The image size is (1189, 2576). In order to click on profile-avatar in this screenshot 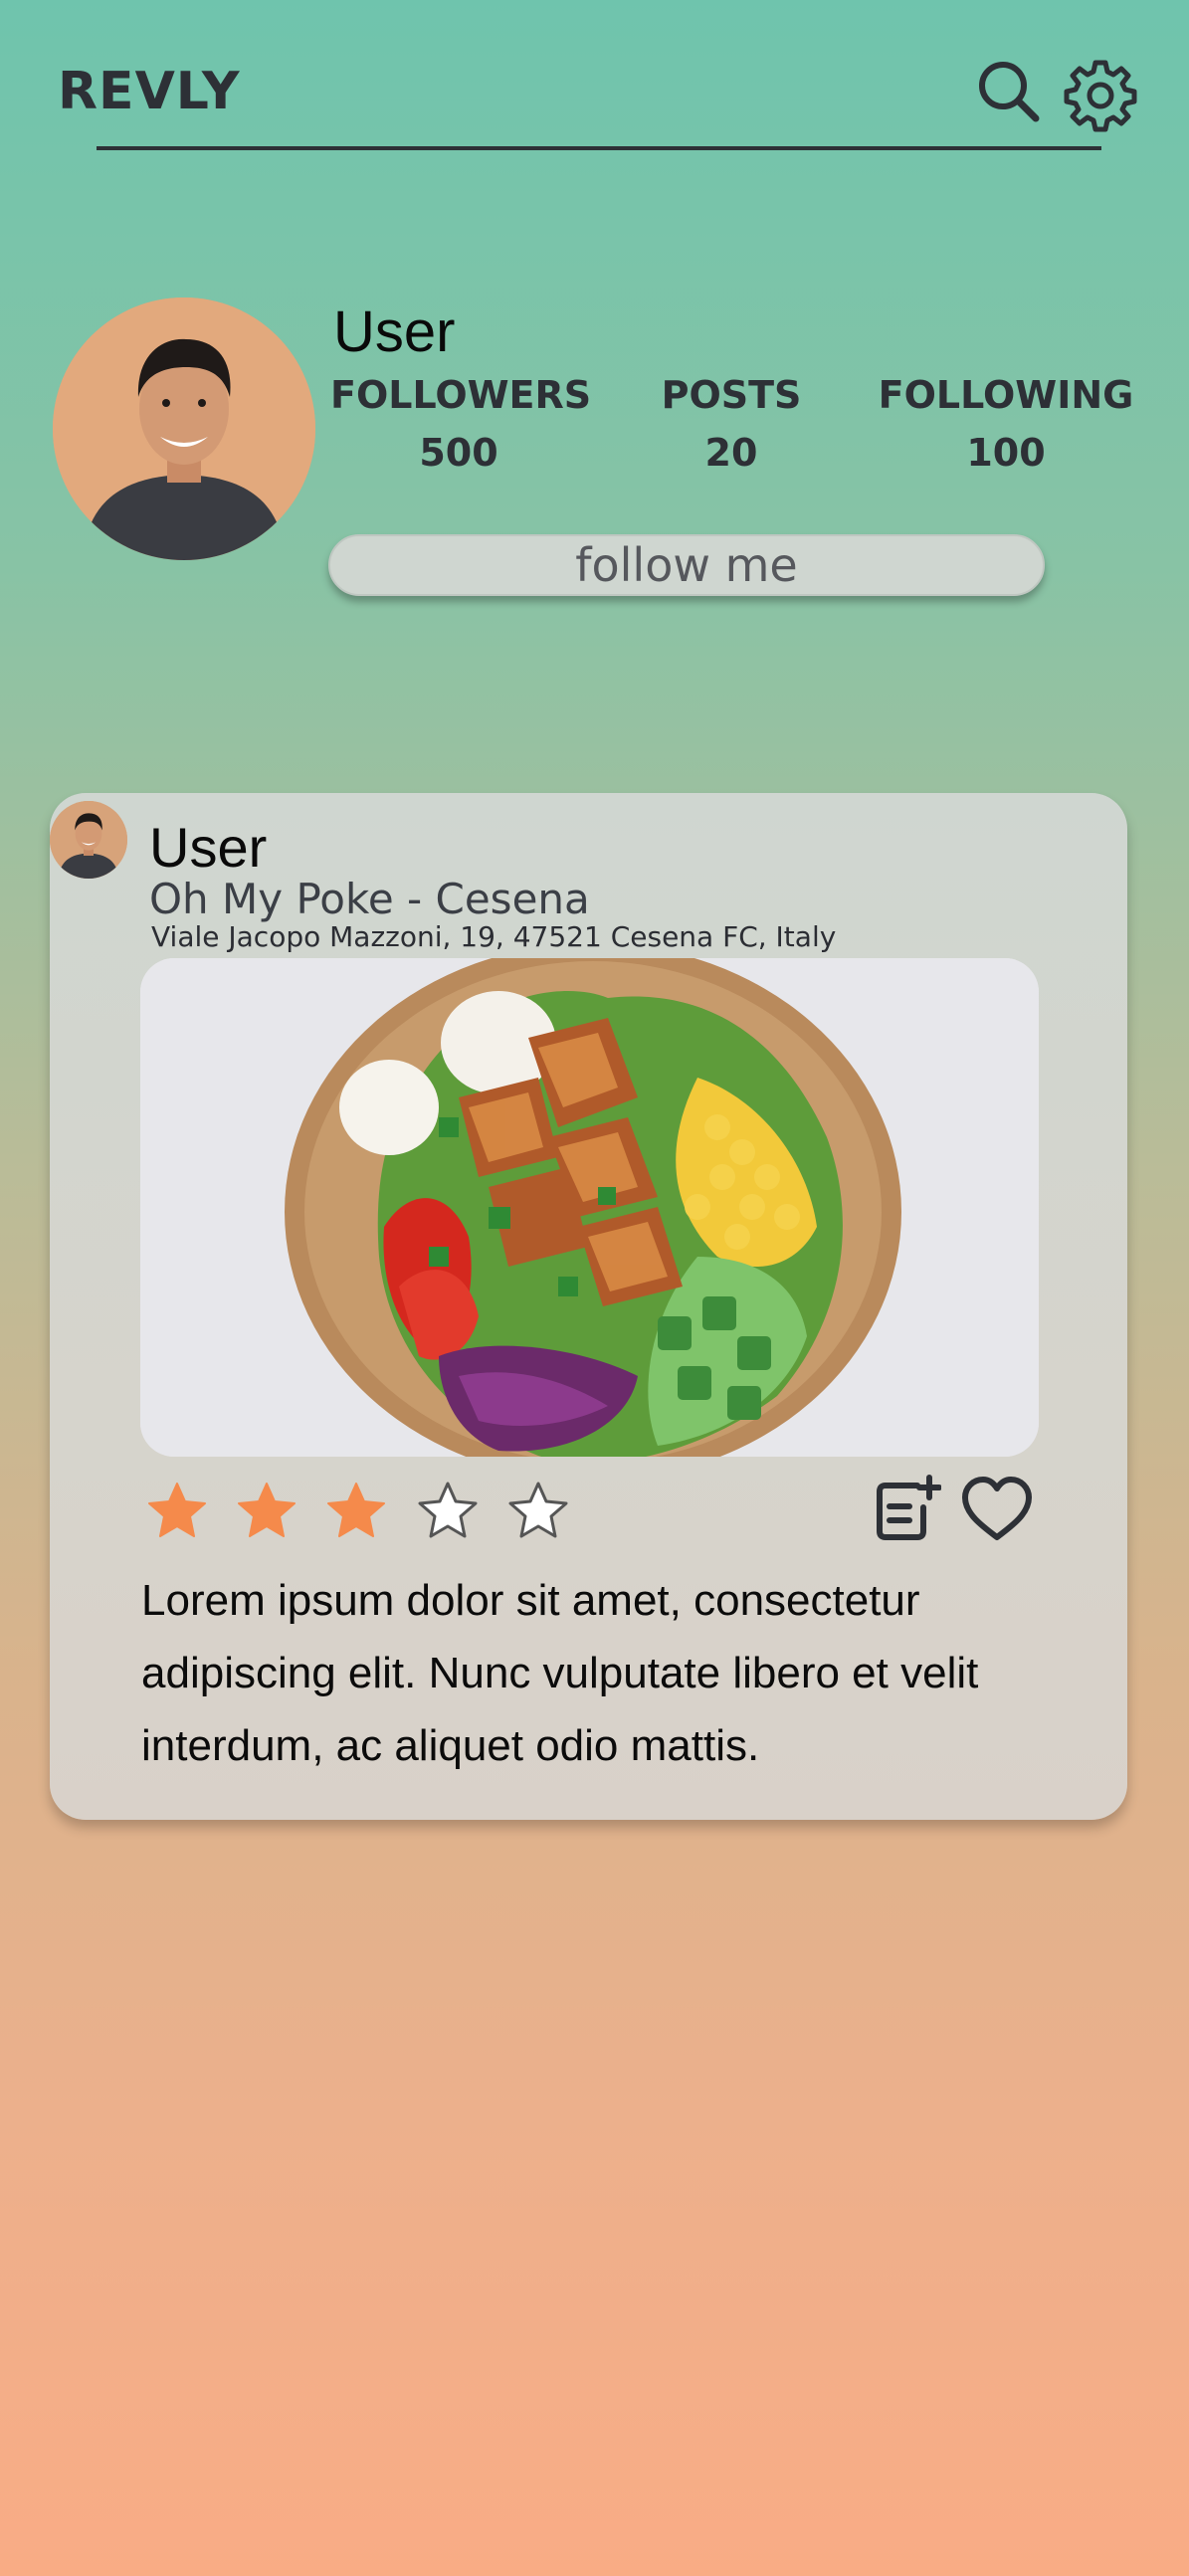, I will do `click(184, 428)`.